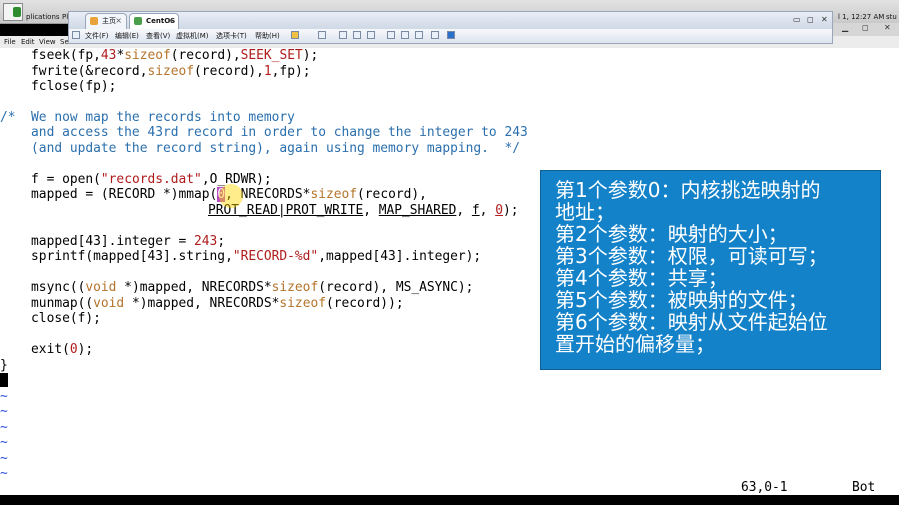 This screenshot has width=899, height=505. What do you see at coordinates (681, 300) in the screenshot?
I see `annotation-line: 第5个参数：被映射的文件；` at bounding box center [681, 300].